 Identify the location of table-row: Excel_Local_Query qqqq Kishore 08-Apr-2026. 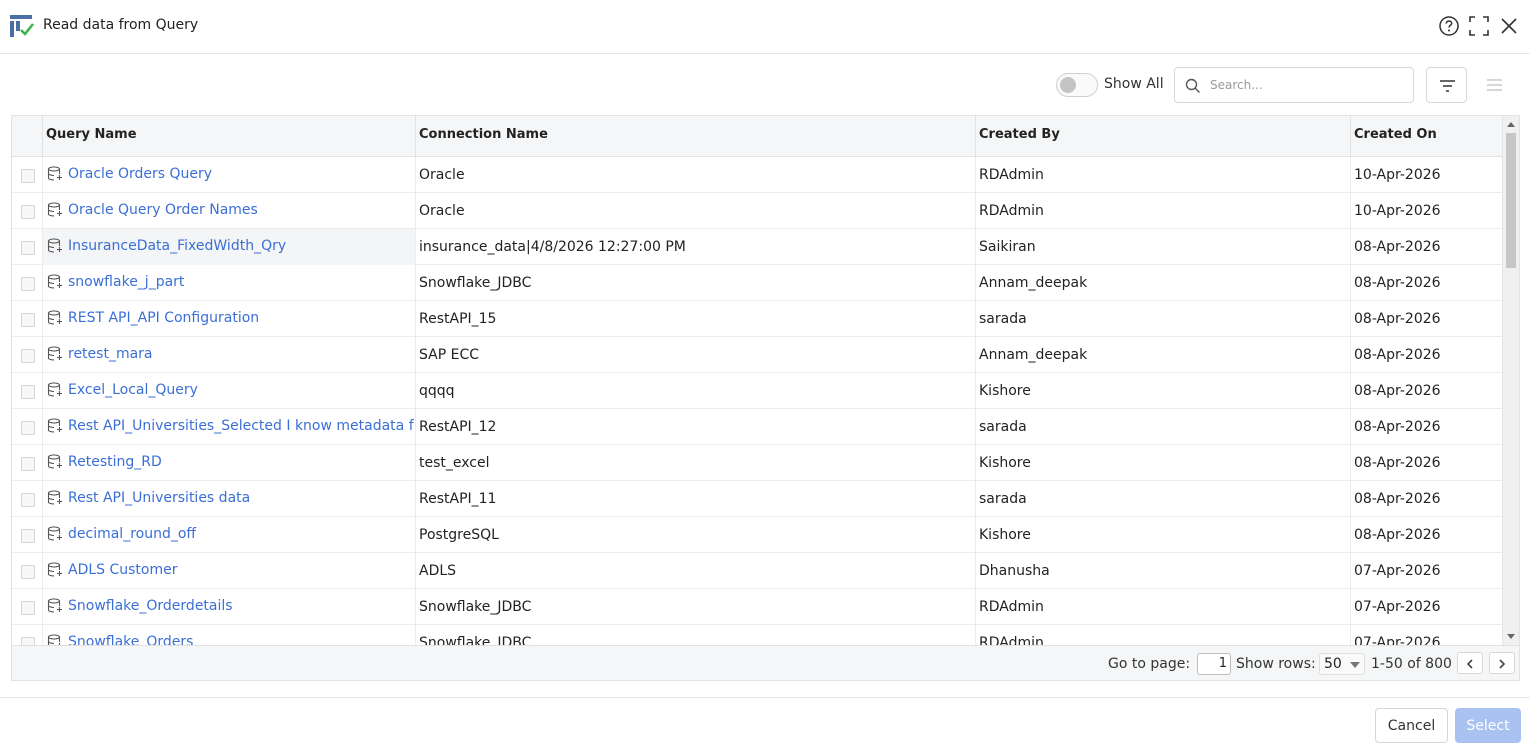
(757, 391).